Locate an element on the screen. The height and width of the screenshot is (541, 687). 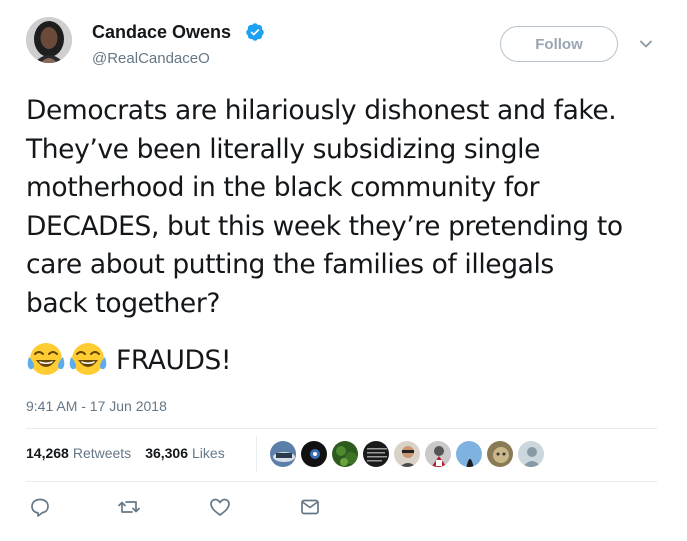
author-display-name: Candace Owens is located at coordinates (161, 32).